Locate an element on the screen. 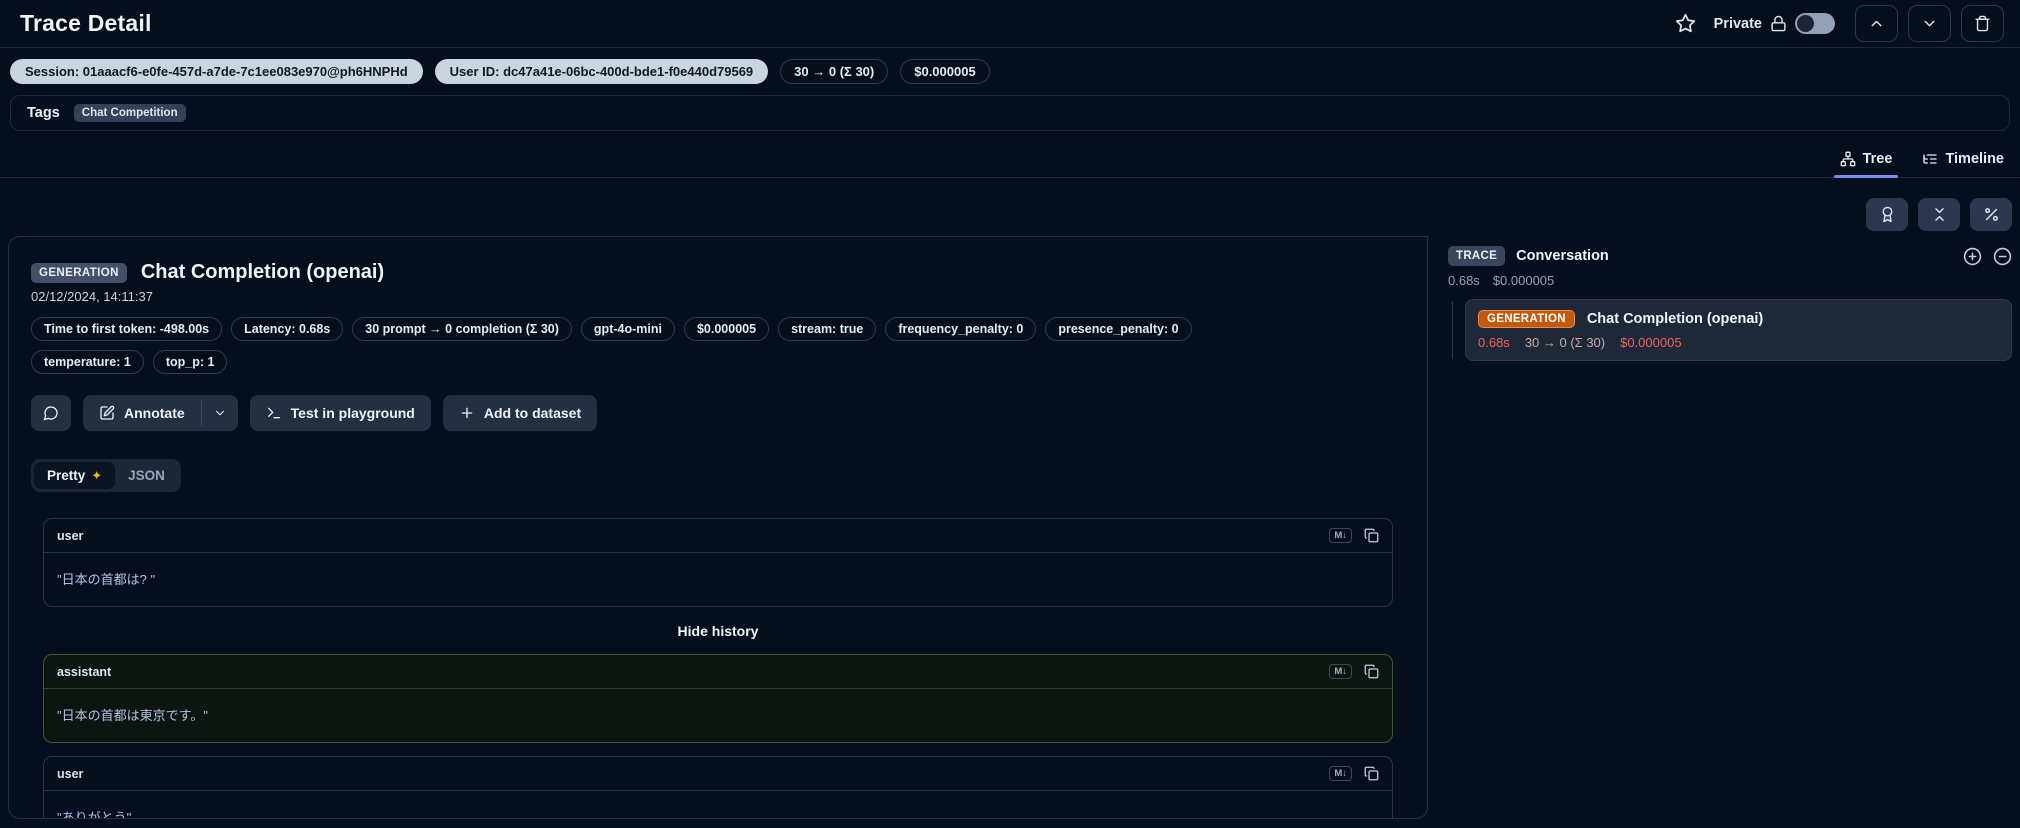 The image size is (2020, 828). trace-title: Conversation is located at coordinates (1562, 256).